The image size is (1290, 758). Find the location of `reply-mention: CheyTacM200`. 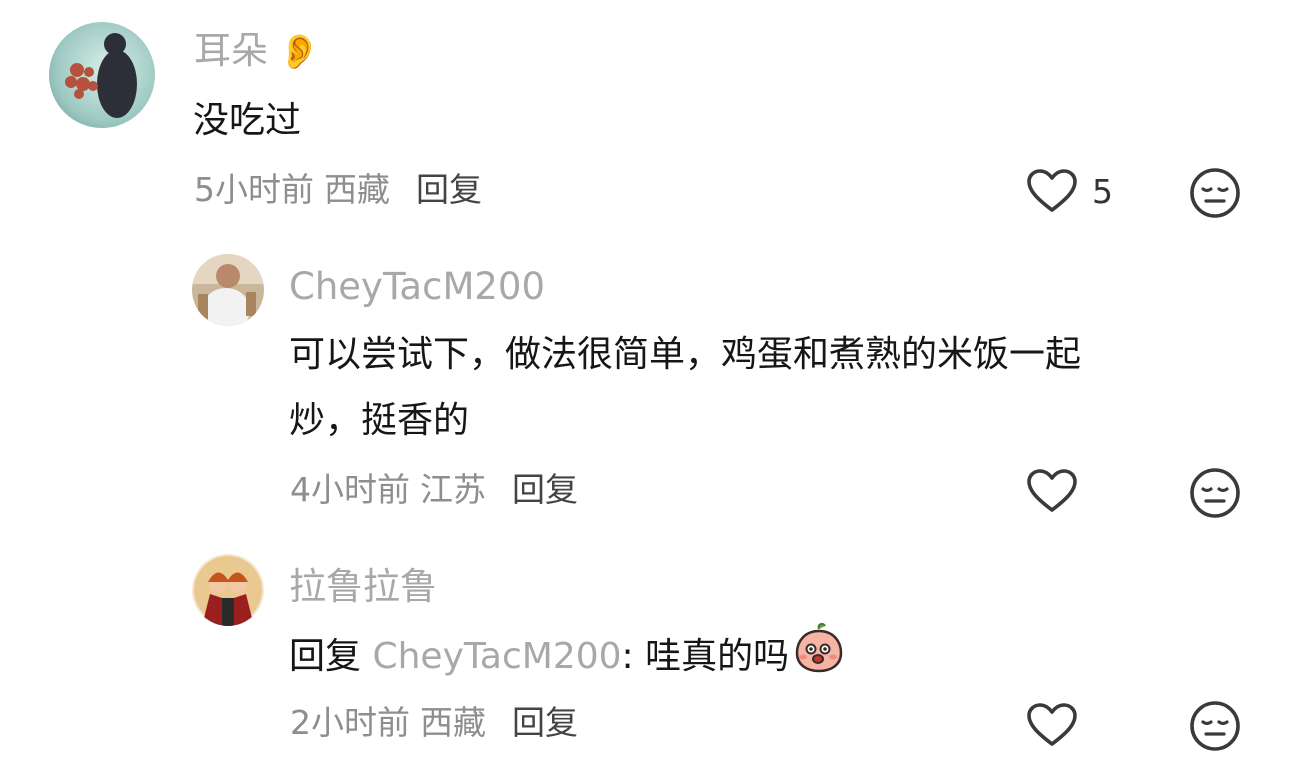

reply-mention: CheyTacM200 is located at coordinates (496, 656).